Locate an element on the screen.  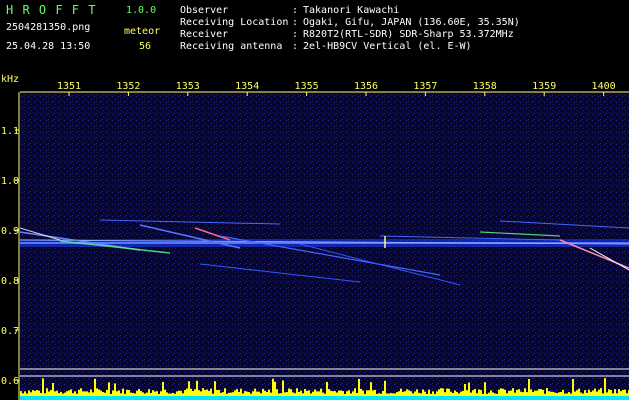
time-tick-label: 1356 is located at coordinates (366, 86).